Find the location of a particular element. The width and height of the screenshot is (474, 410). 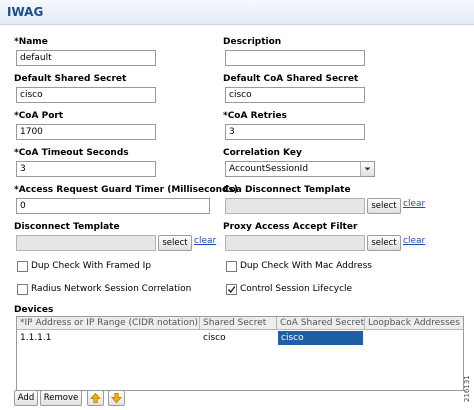

arrow-up-icon is located at coordinates (95, 397).